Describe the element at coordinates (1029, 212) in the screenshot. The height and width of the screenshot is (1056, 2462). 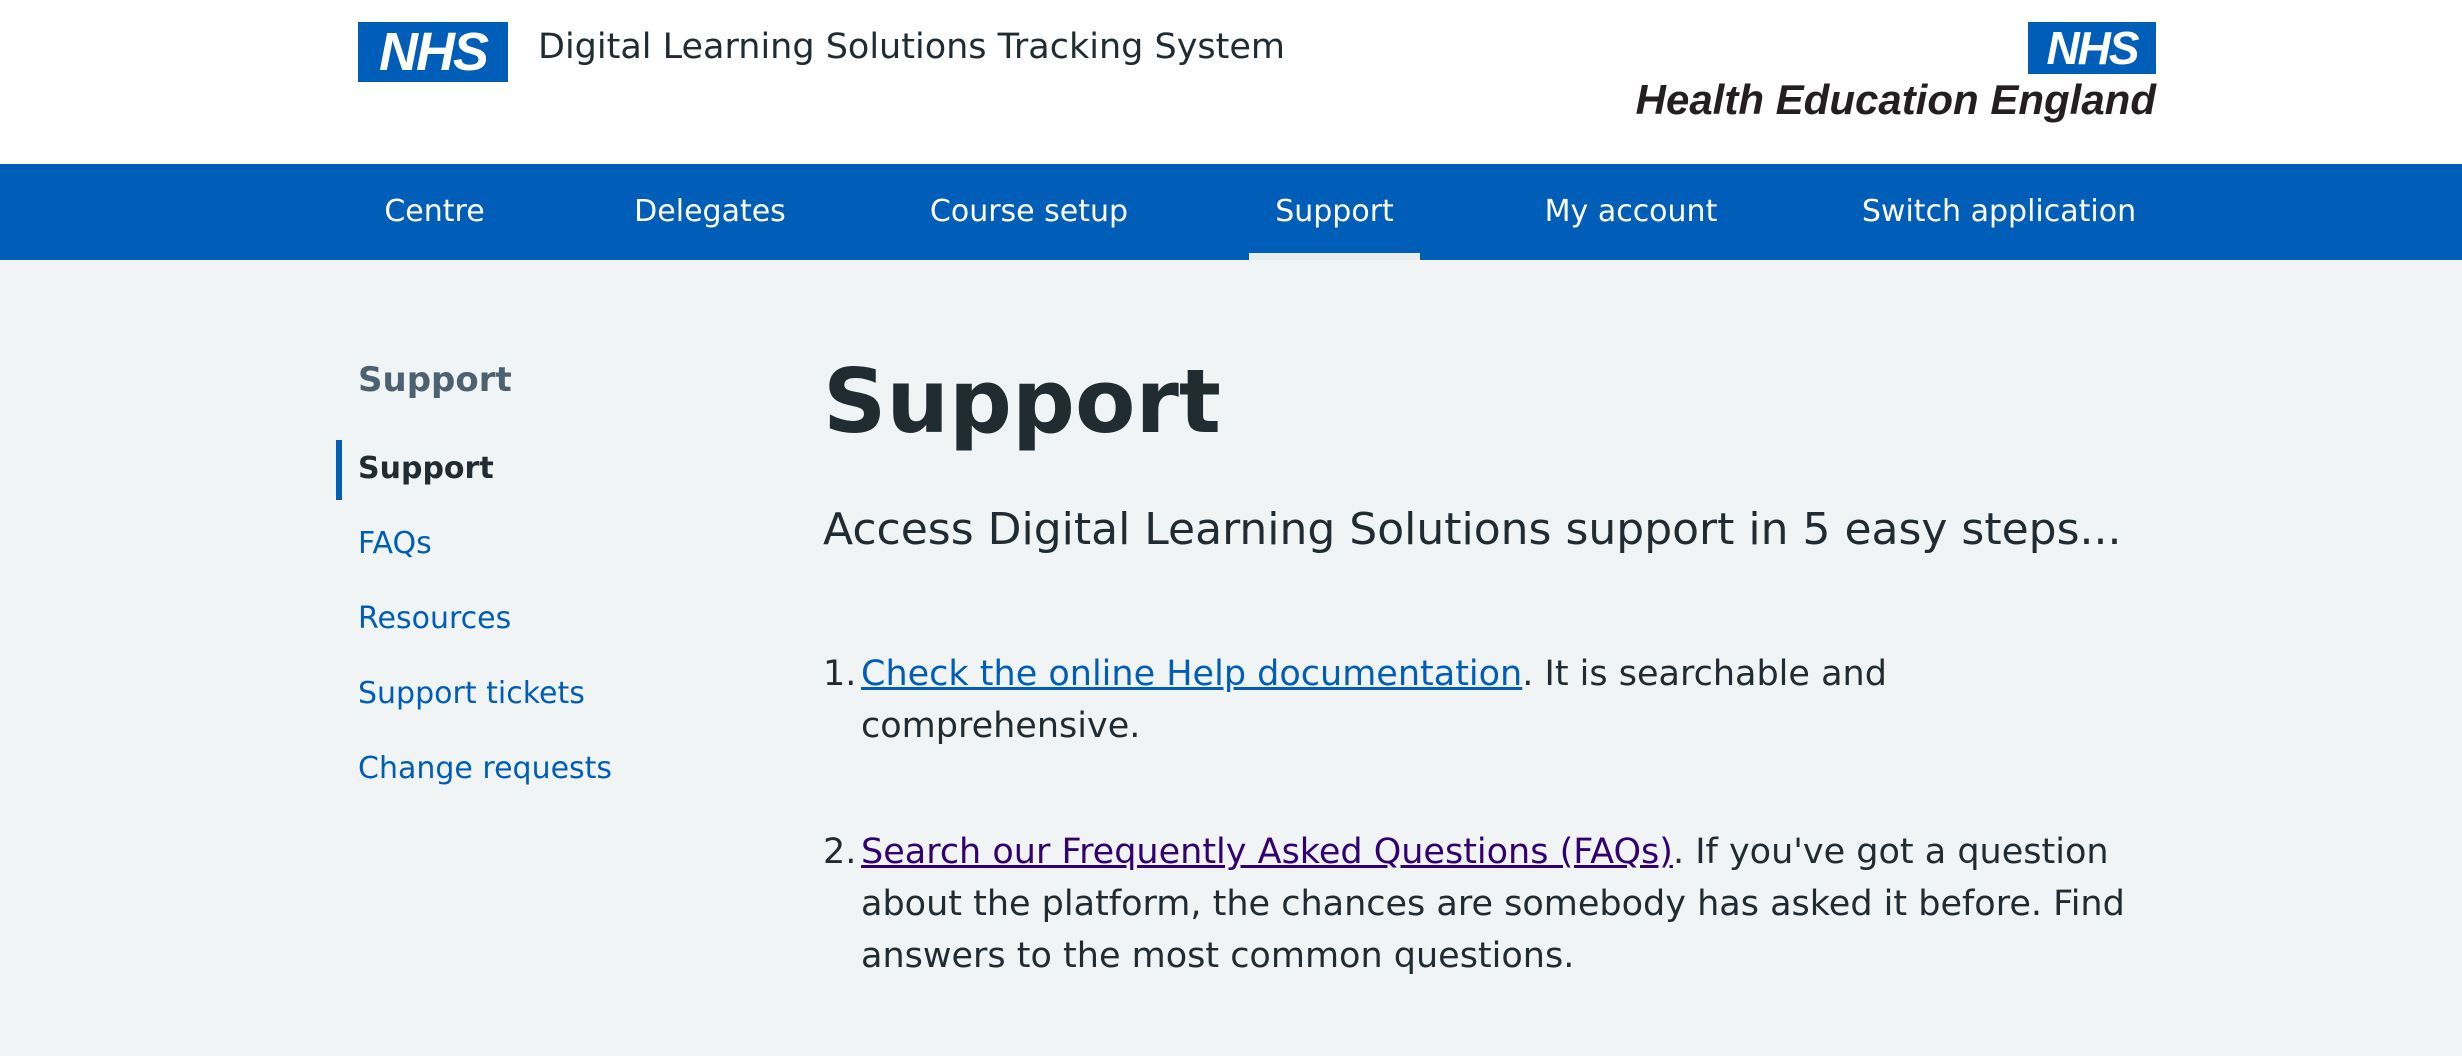
I see `nav-item-course-setup: Course setup` at that location.